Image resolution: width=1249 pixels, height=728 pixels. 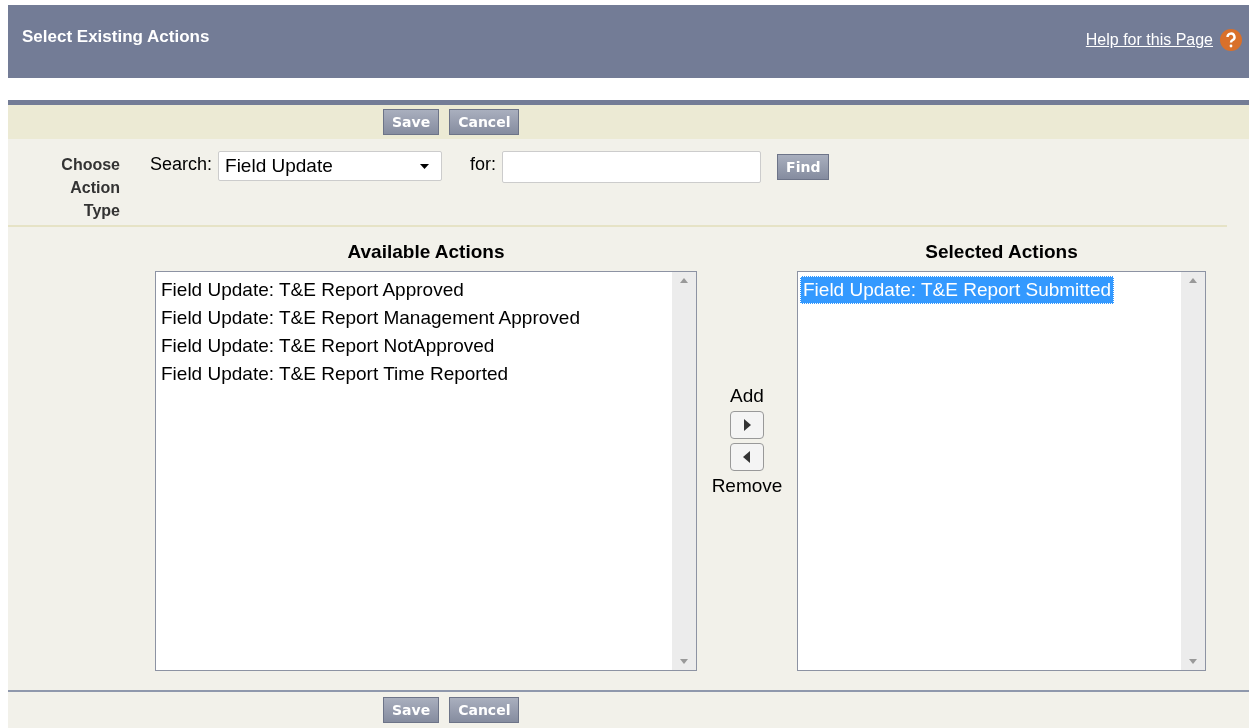 I want to click on left-triangle-icon, so click(x=747, y=457).